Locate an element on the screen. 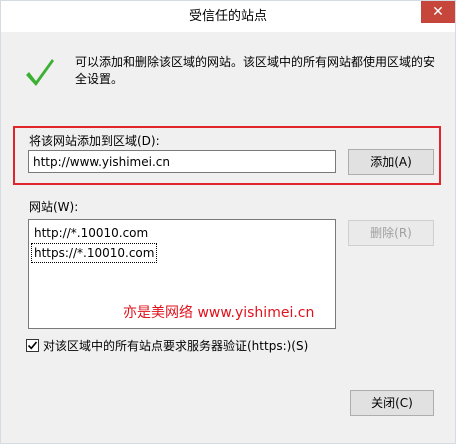  close-icon: ✕ is located at coordinates (438, 12).